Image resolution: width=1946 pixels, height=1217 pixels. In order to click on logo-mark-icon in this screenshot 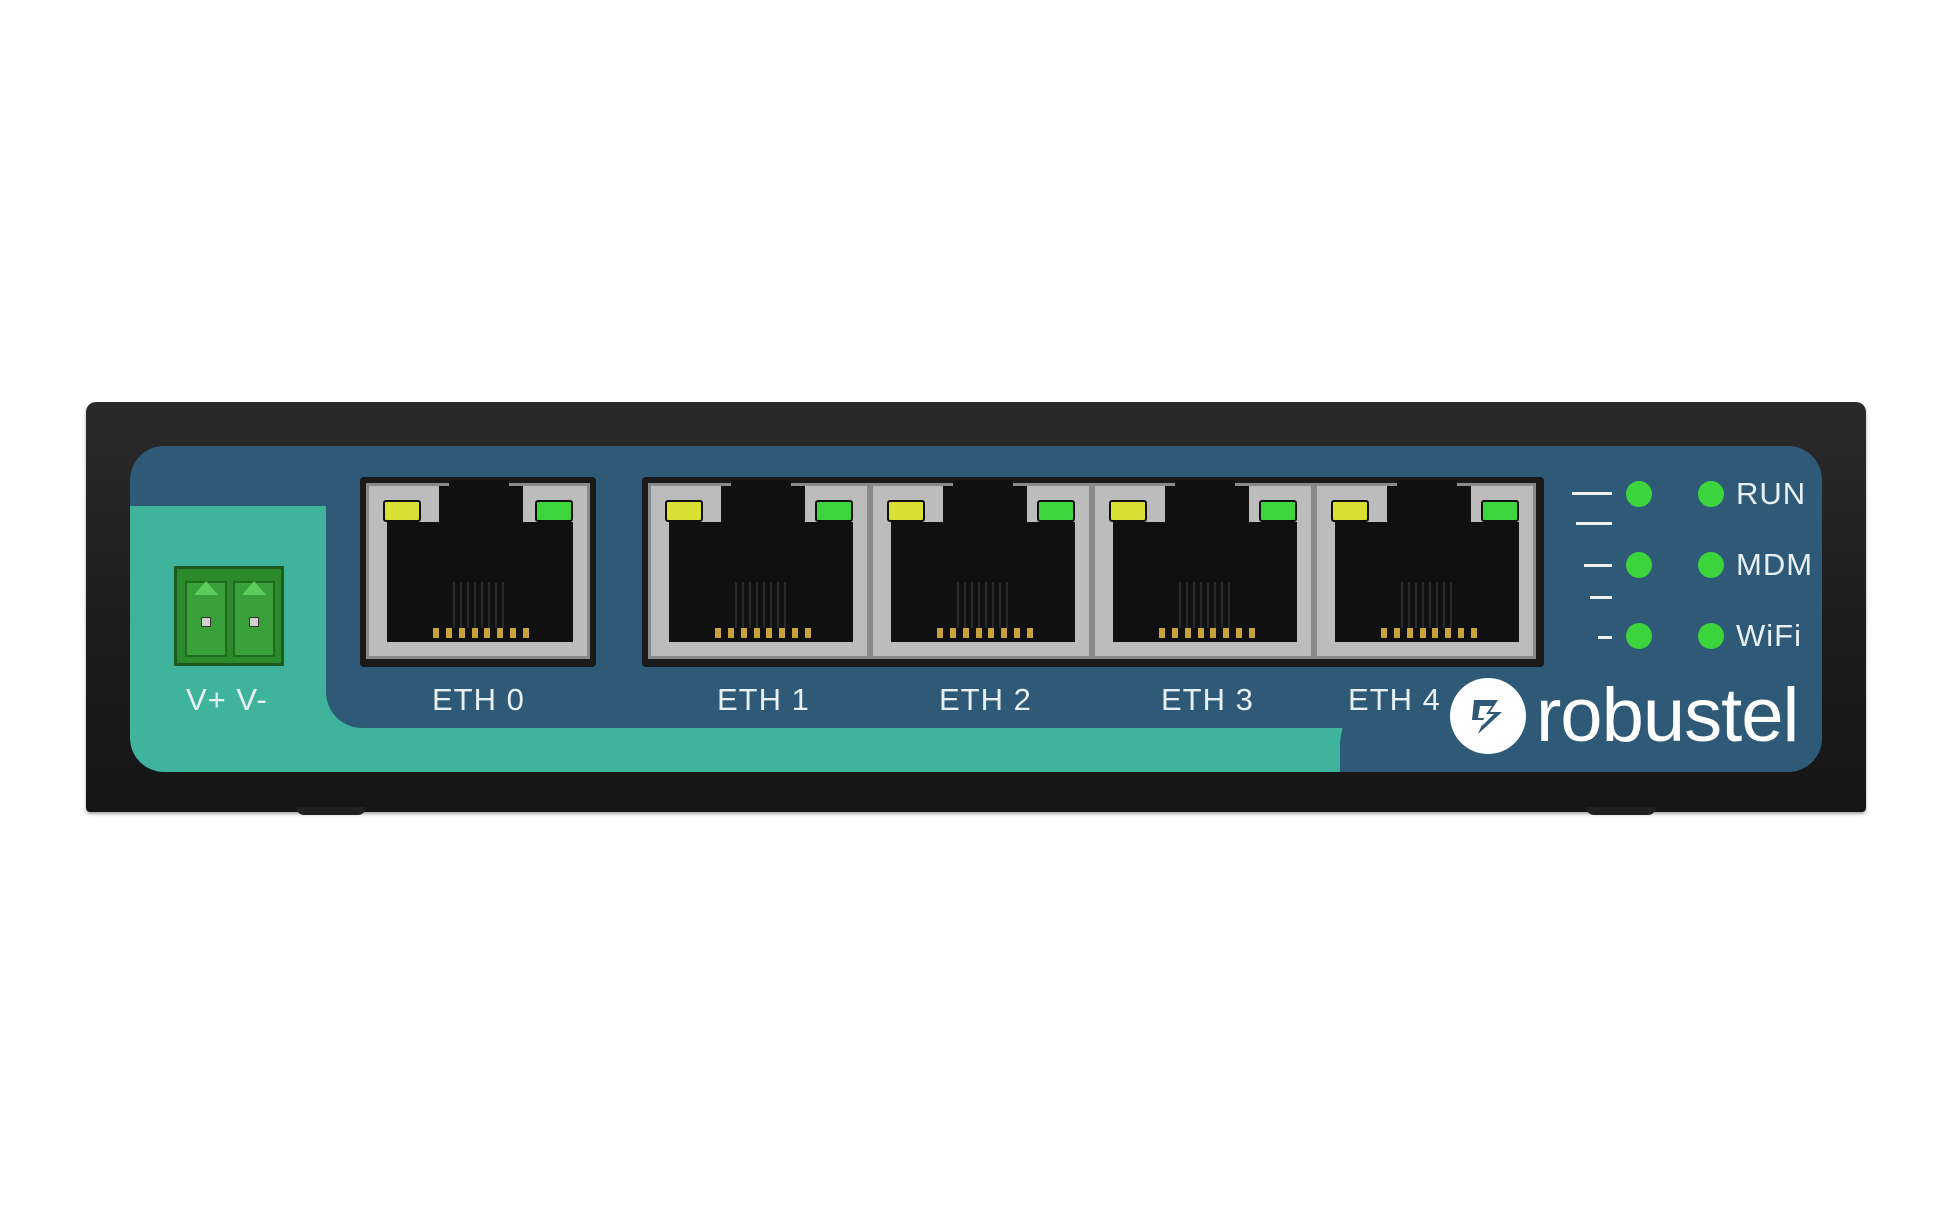, I will do `click(1487, 717)`.